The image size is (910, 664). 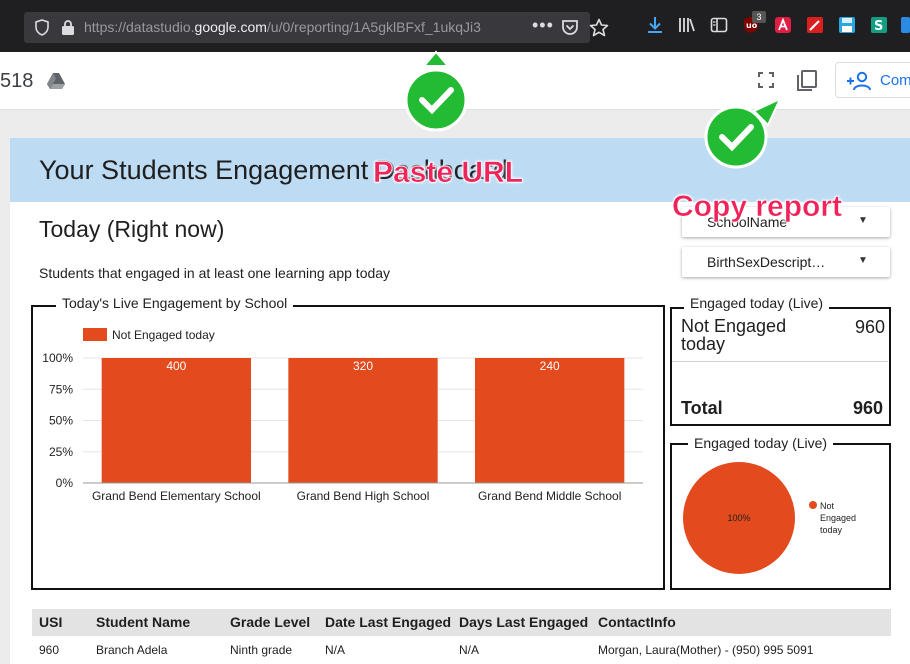 What do you see at coordinates (702, 408) in the screenshot?
I see `scorecard-total-label: Total` at bounding box center [702, 408].